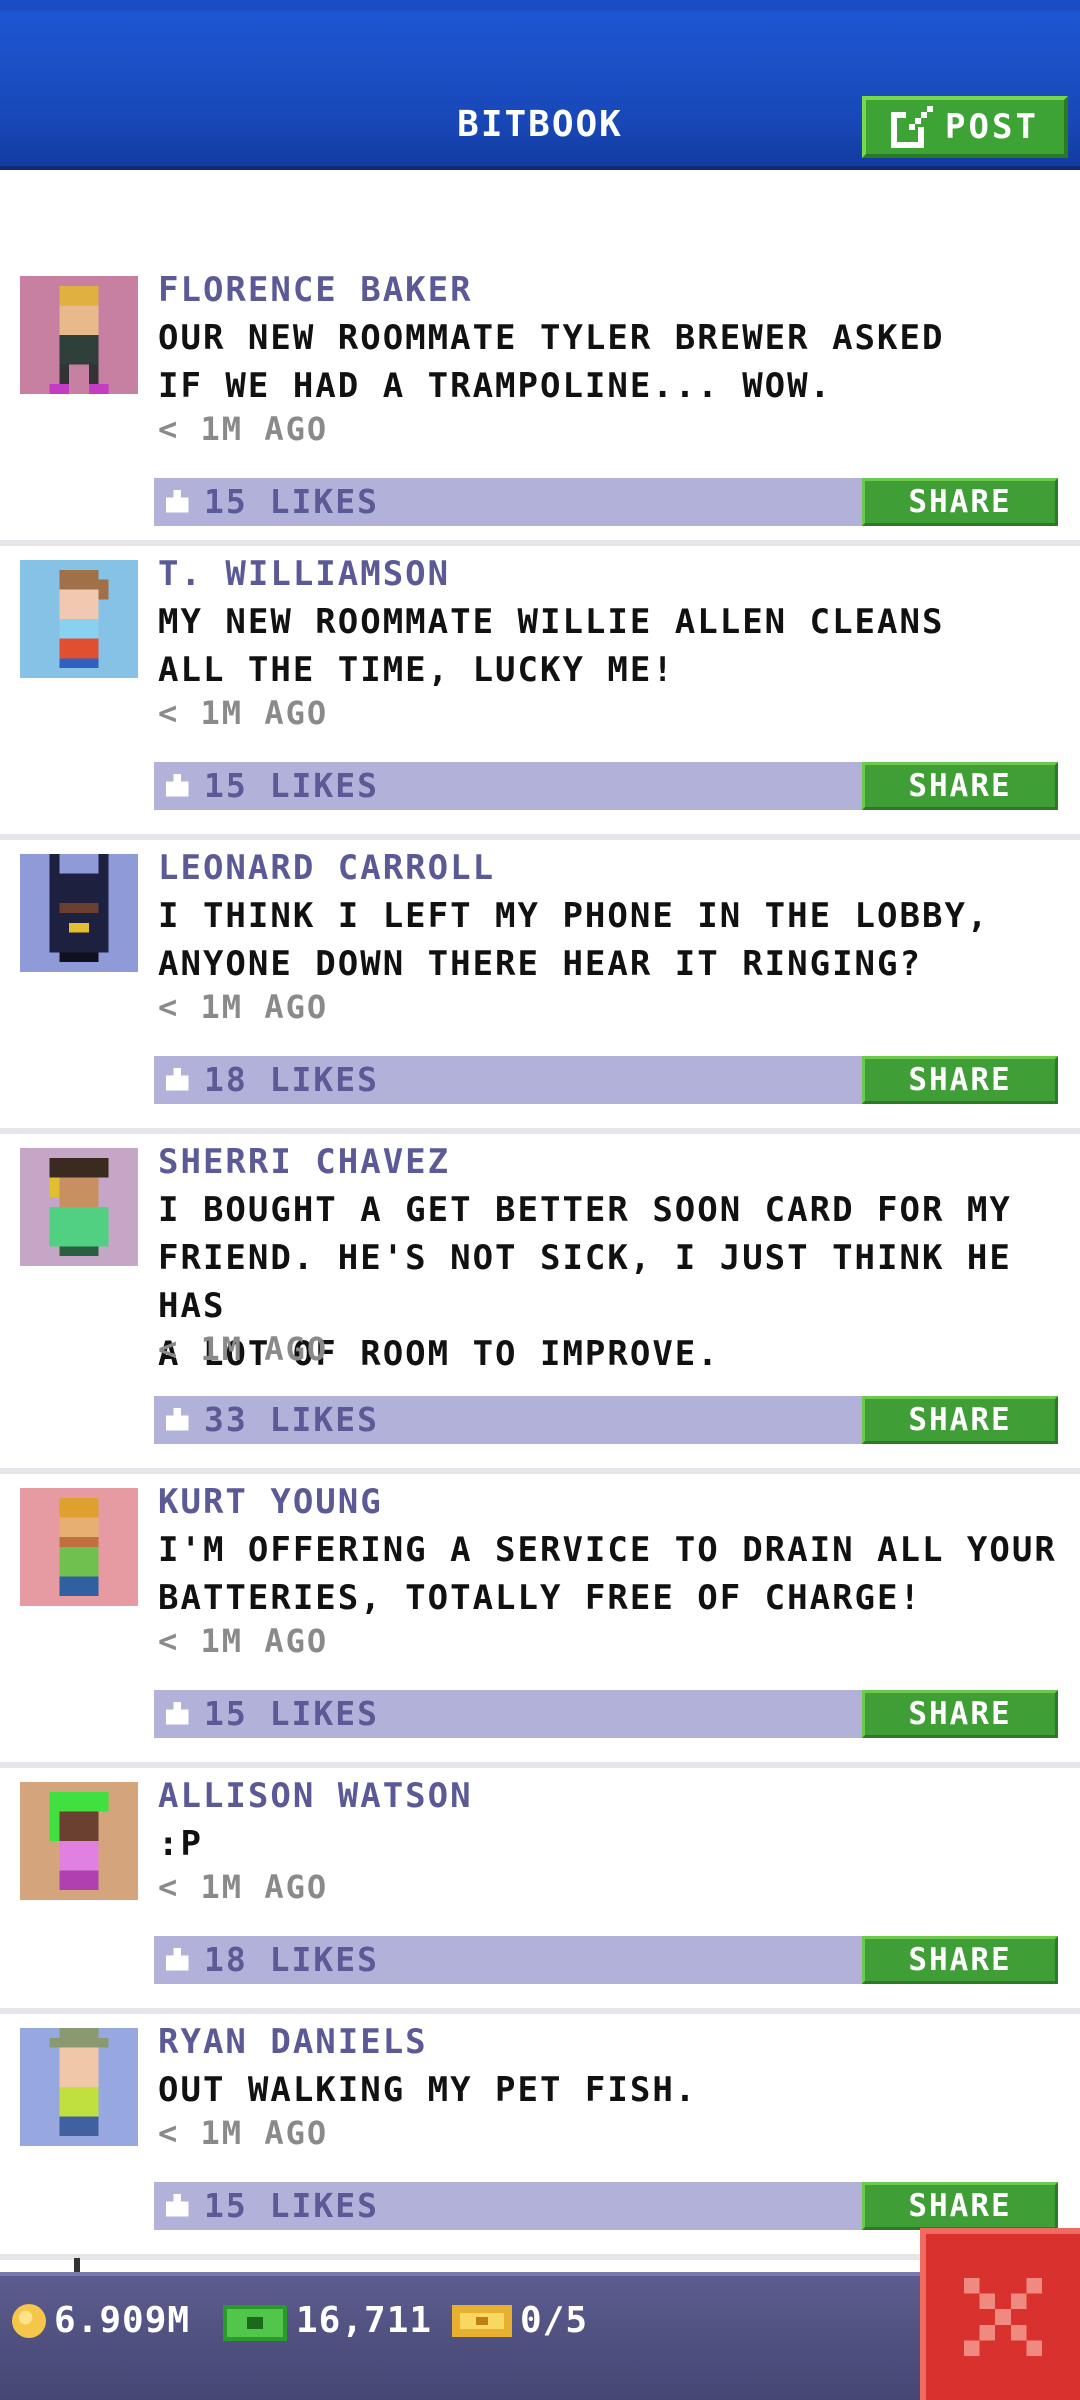  Describe the element at coordinates (1003, 2317) in the screenshot. I see `close-icon` at that location.